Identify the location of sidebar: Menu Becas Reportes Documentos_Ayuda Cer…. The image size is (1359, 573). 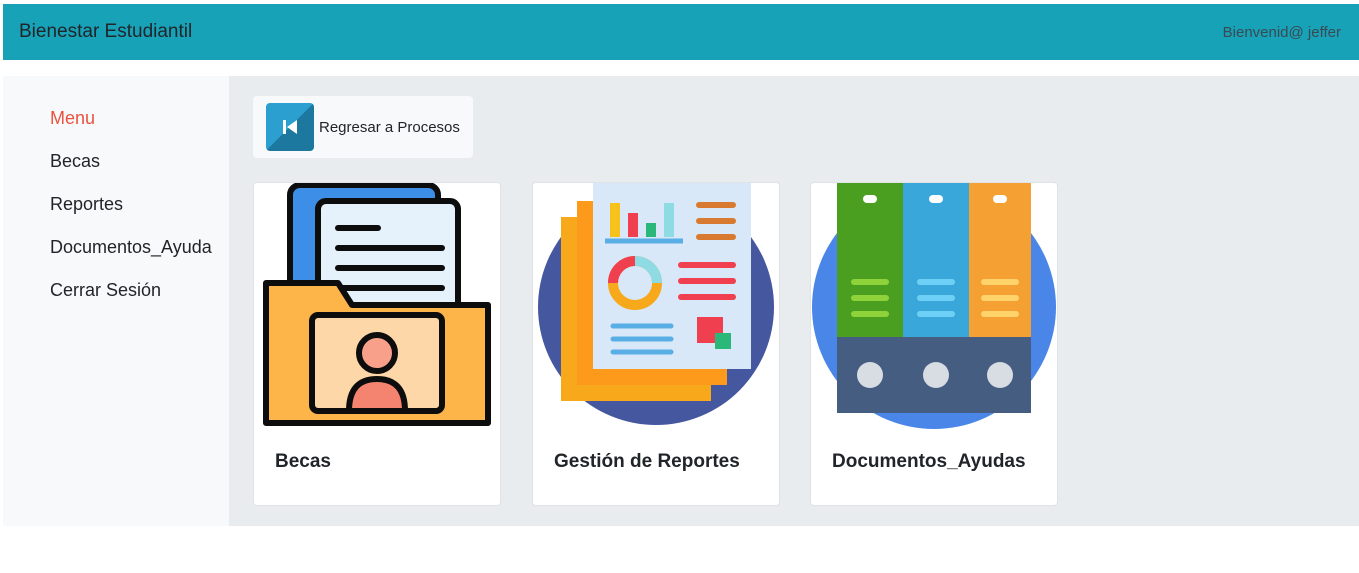
(116, 301).